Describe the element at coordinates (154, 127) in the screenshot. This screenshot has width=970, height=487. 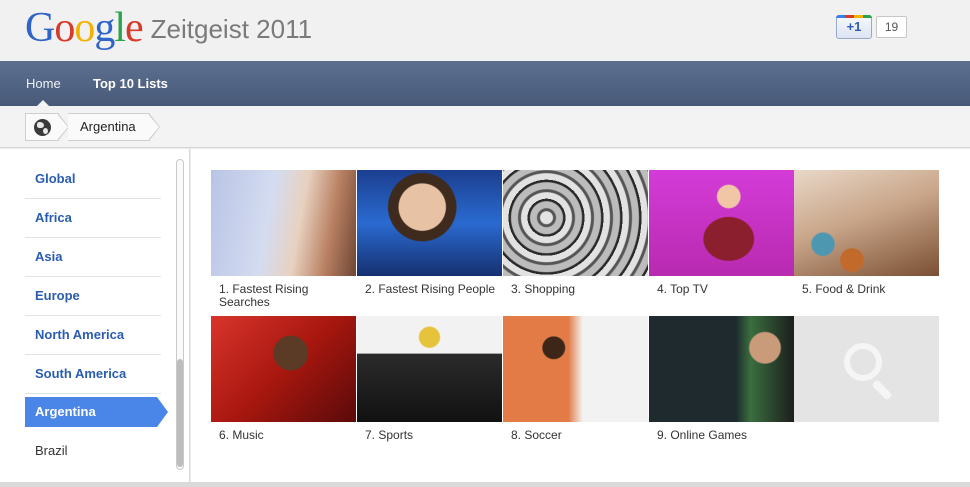
I see `breadcrumb-end-arrow` at that location.